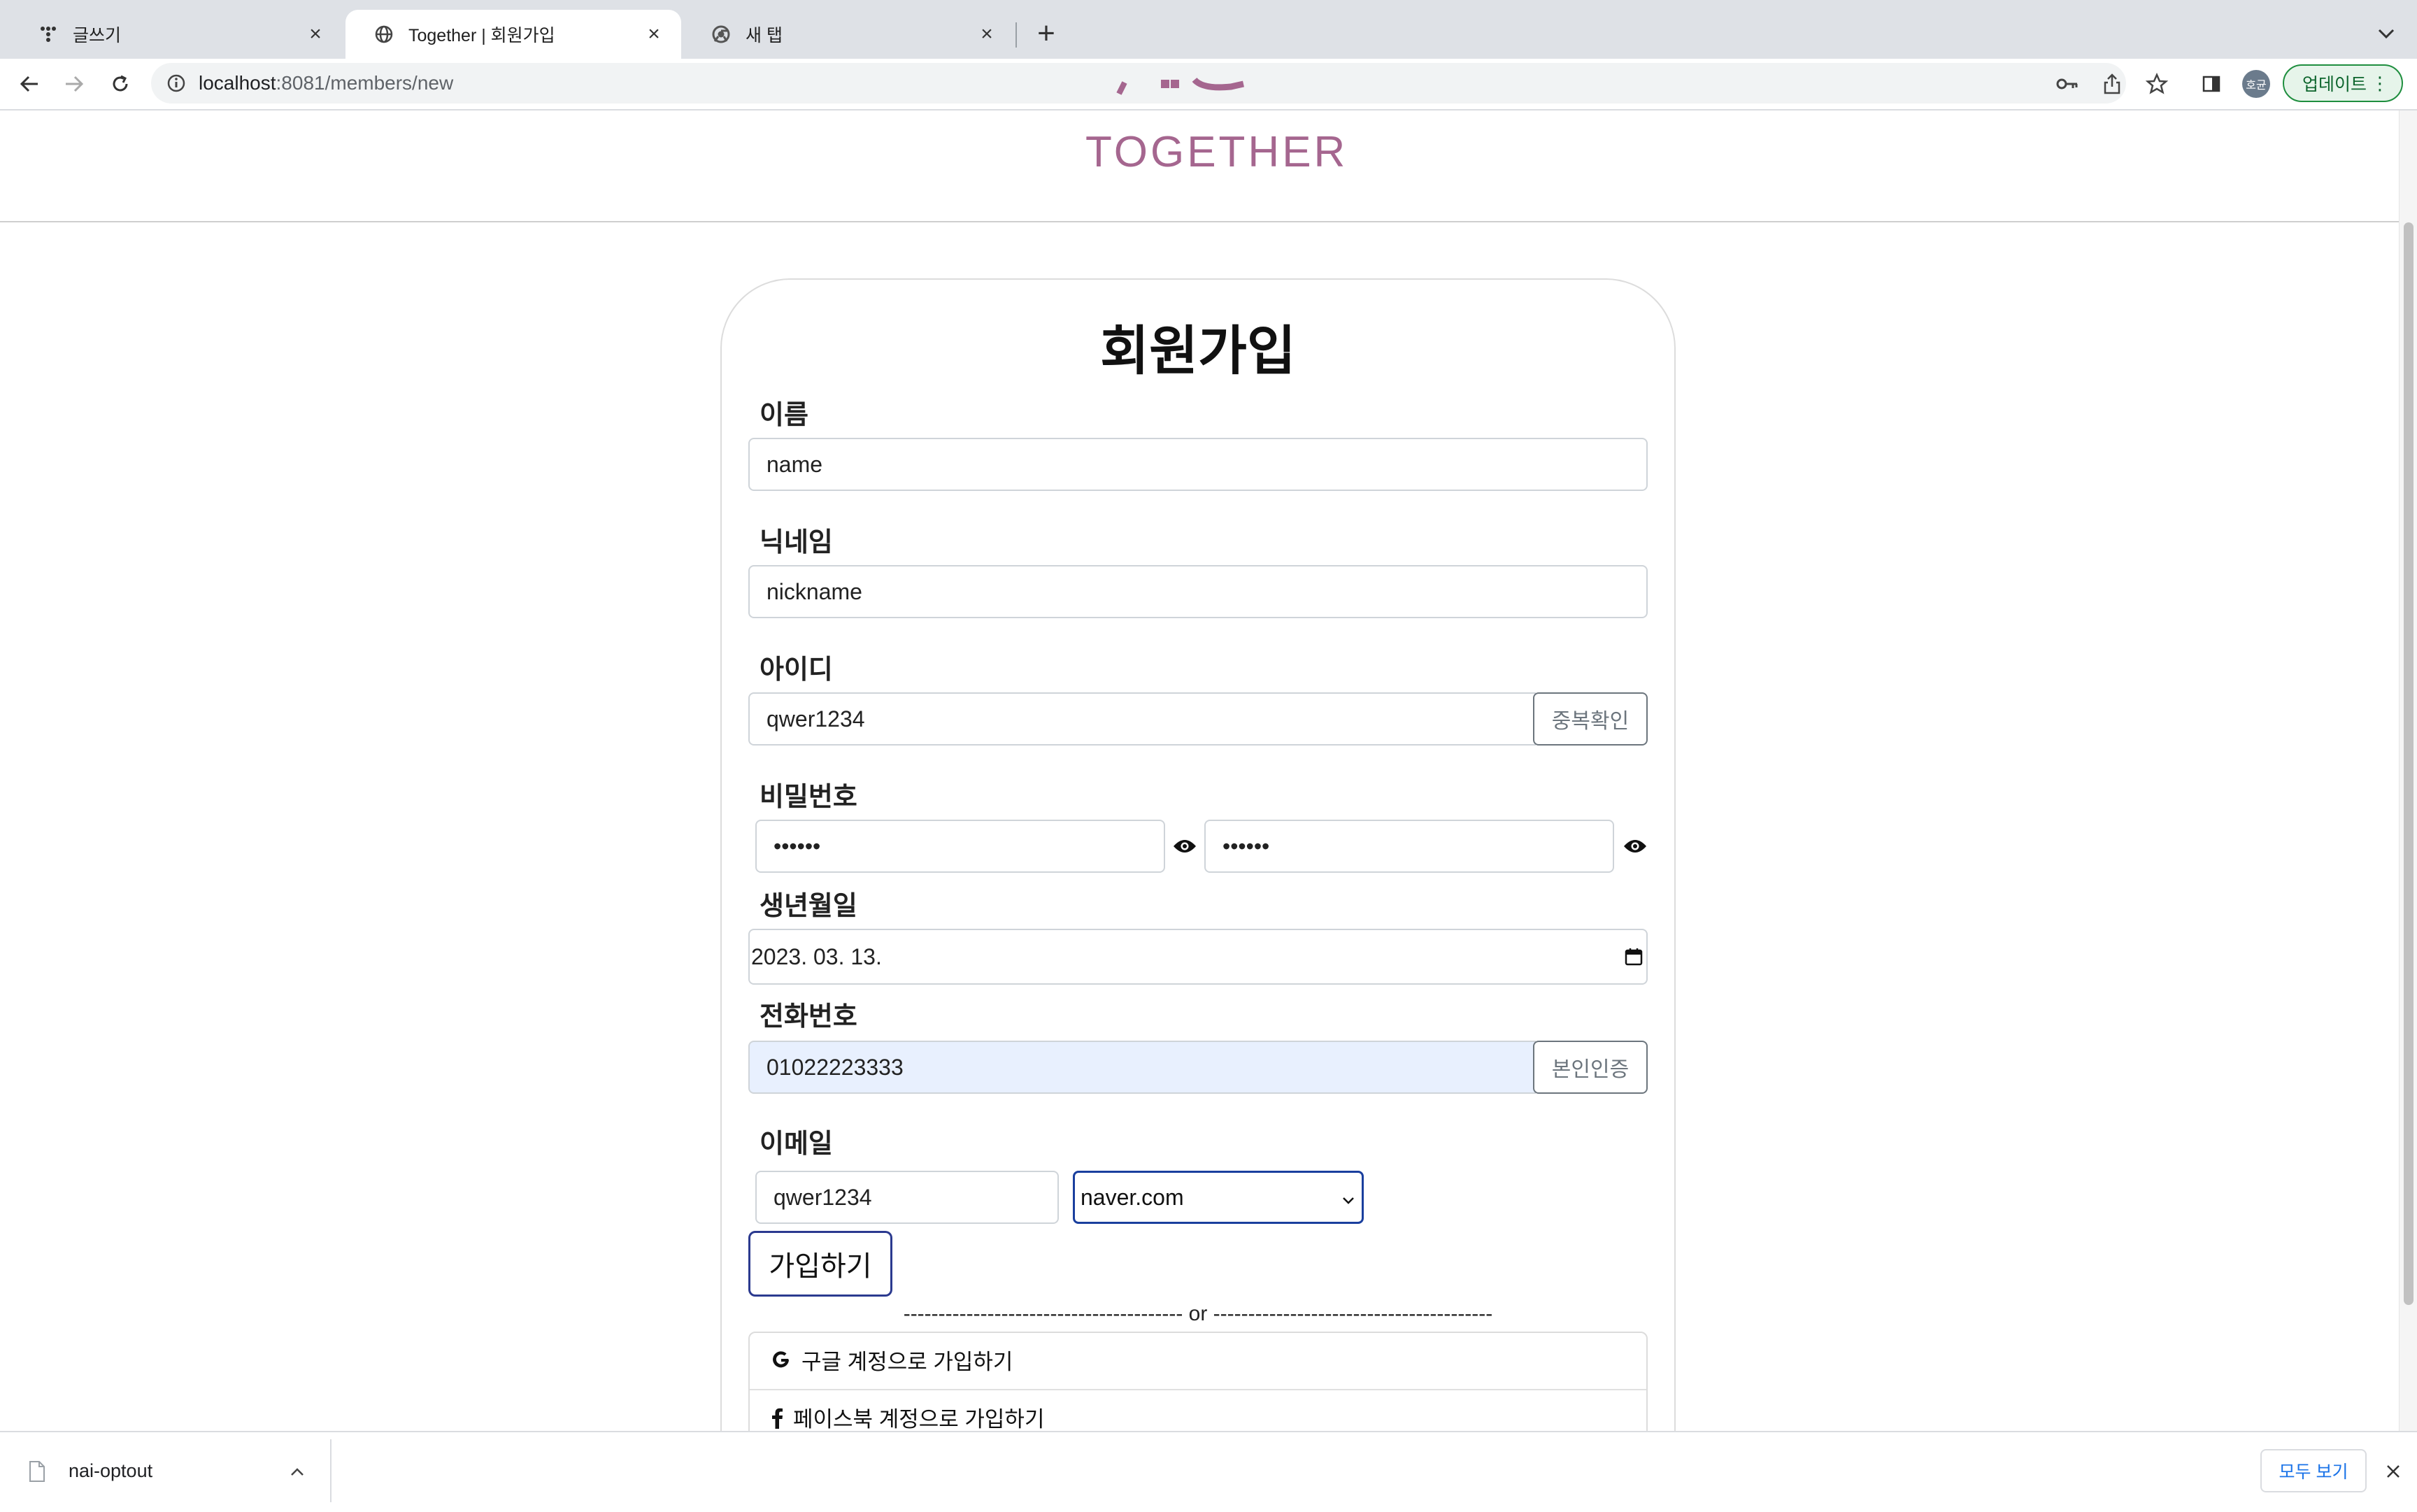 The height and width of the screenshot is (1512, 2417). What do you see at coordinates (797, 846) in the screenshot?
I see `password-value: ••••••` at bounding box center [797, 846].